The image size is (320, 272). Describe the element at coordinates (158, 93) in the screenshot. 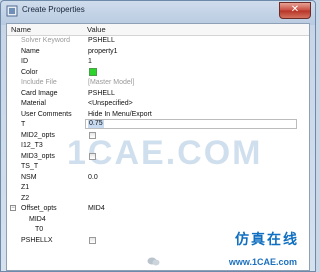

I see `row-card-image: Card Image PSHELL` at that location.